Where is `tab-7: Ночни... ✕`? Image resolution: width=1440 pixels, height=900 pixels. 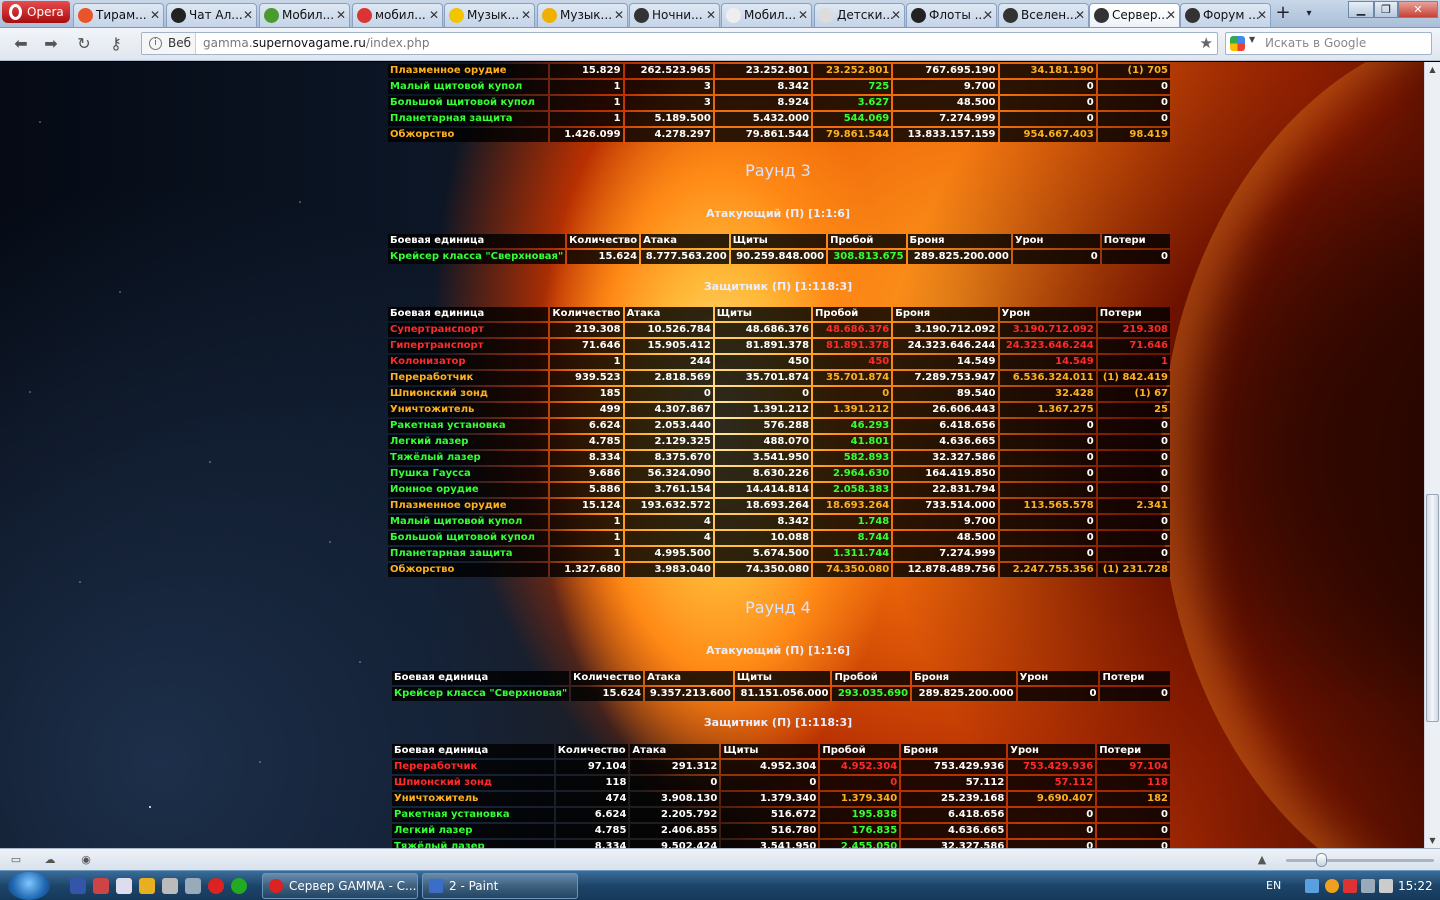
tab-7: Ночни... ✕ is located at coordinates (674, 15).